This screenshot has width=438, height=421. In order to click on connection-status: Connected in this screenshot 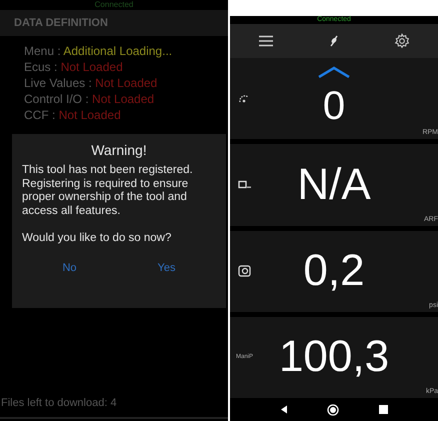, I will do `click(114, 5)`.